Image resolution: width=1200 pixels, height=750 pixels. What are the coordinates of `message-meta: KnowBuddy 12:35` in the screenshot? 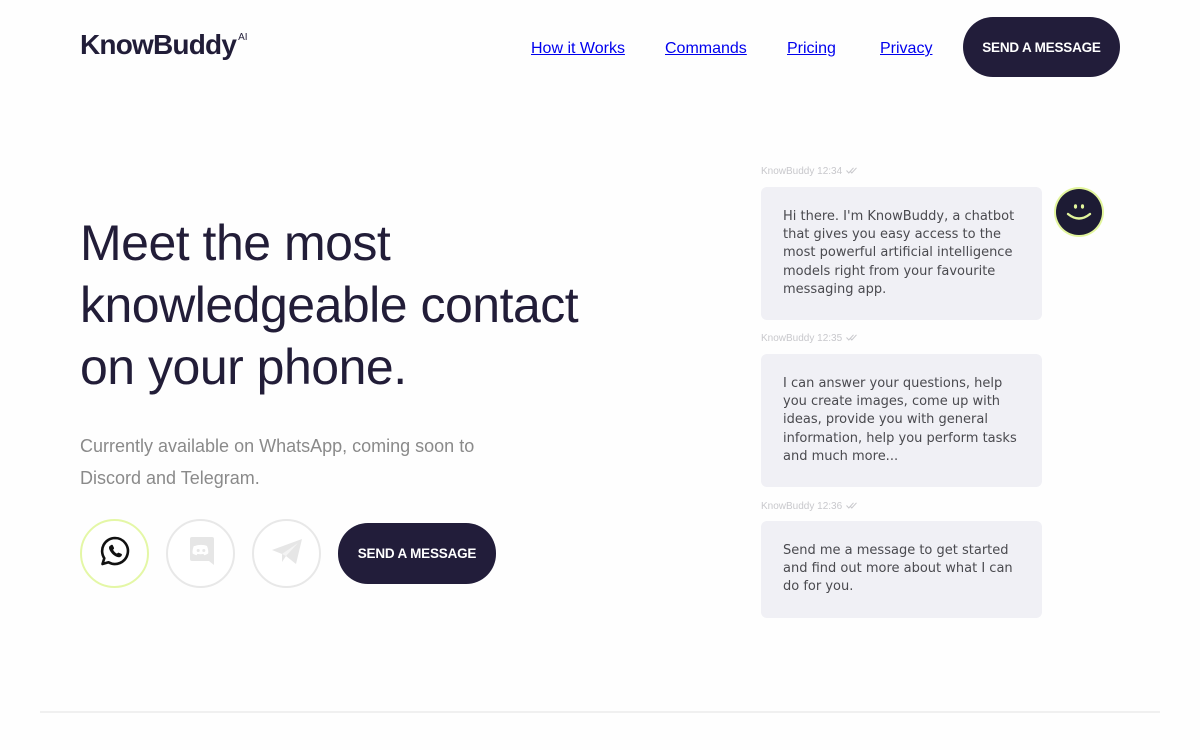 It's located at (809, 338).